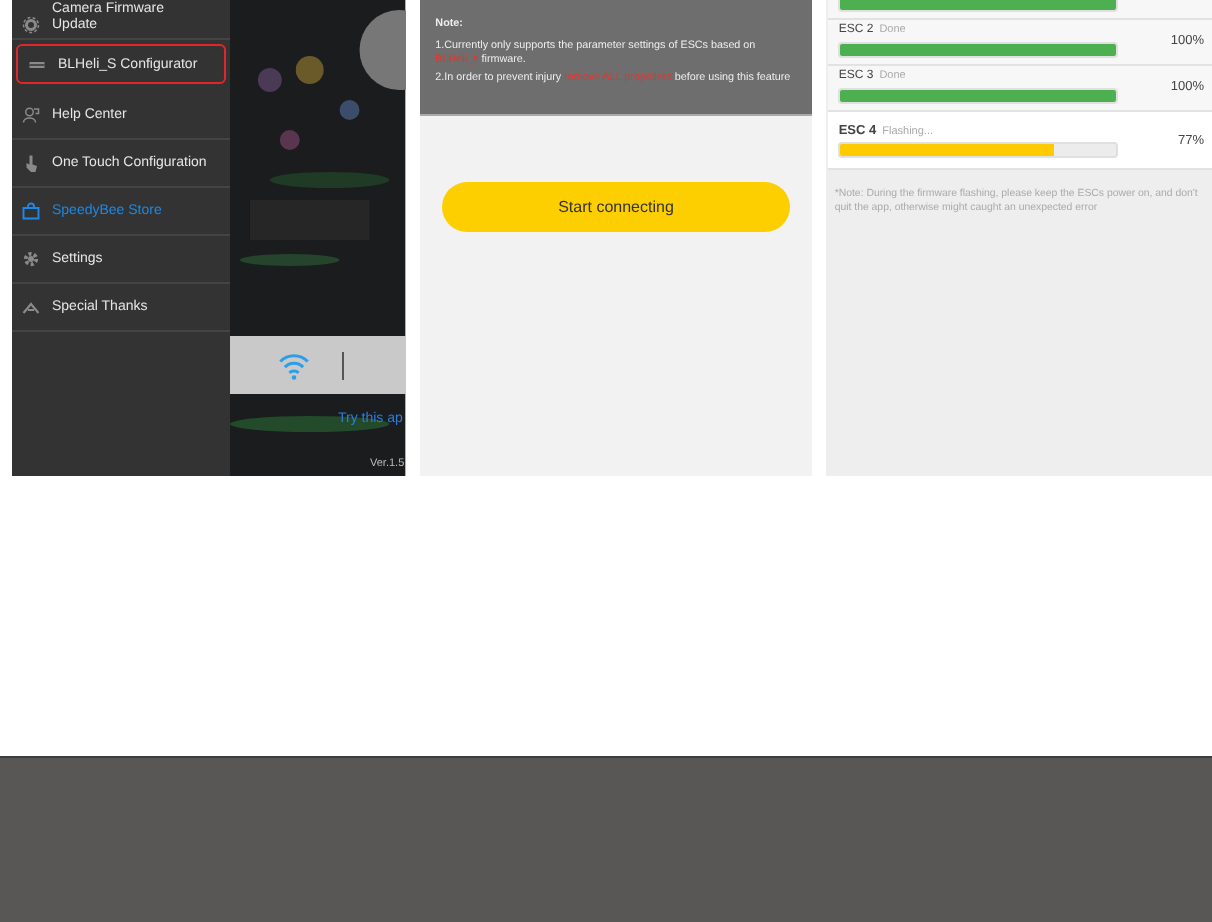 This screenshot has height=922, width=1212. I want to click on gear-icon, so click(31, 25).